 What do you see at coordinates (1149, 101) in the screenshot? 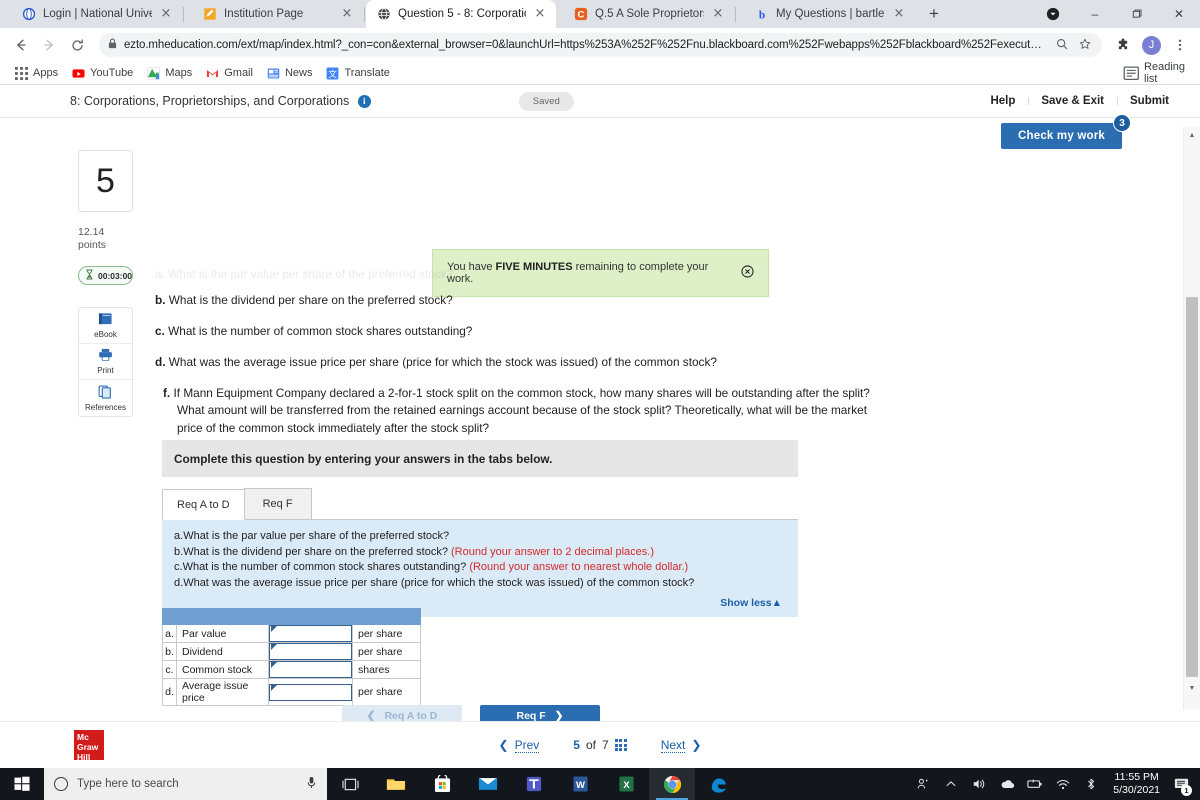
I see `submit-link: Submit` at bounding box center [1149, 101].